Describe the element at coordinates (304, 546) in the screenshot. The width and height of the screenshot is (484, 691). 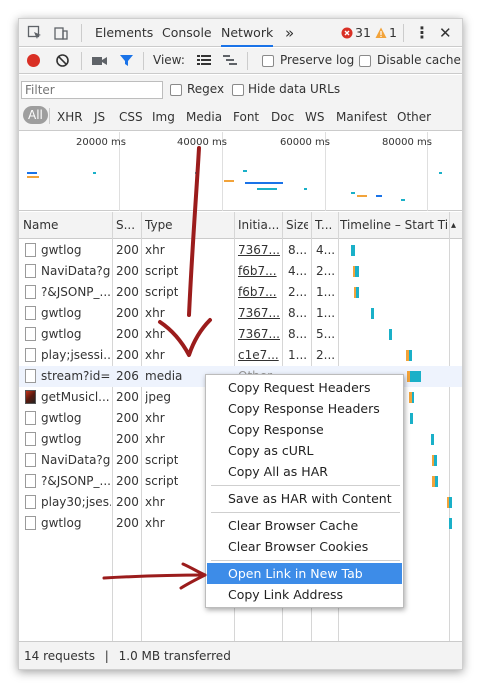
I see `menu-item-clear-browser-cookies: Clear Browser Cookies` at that location.